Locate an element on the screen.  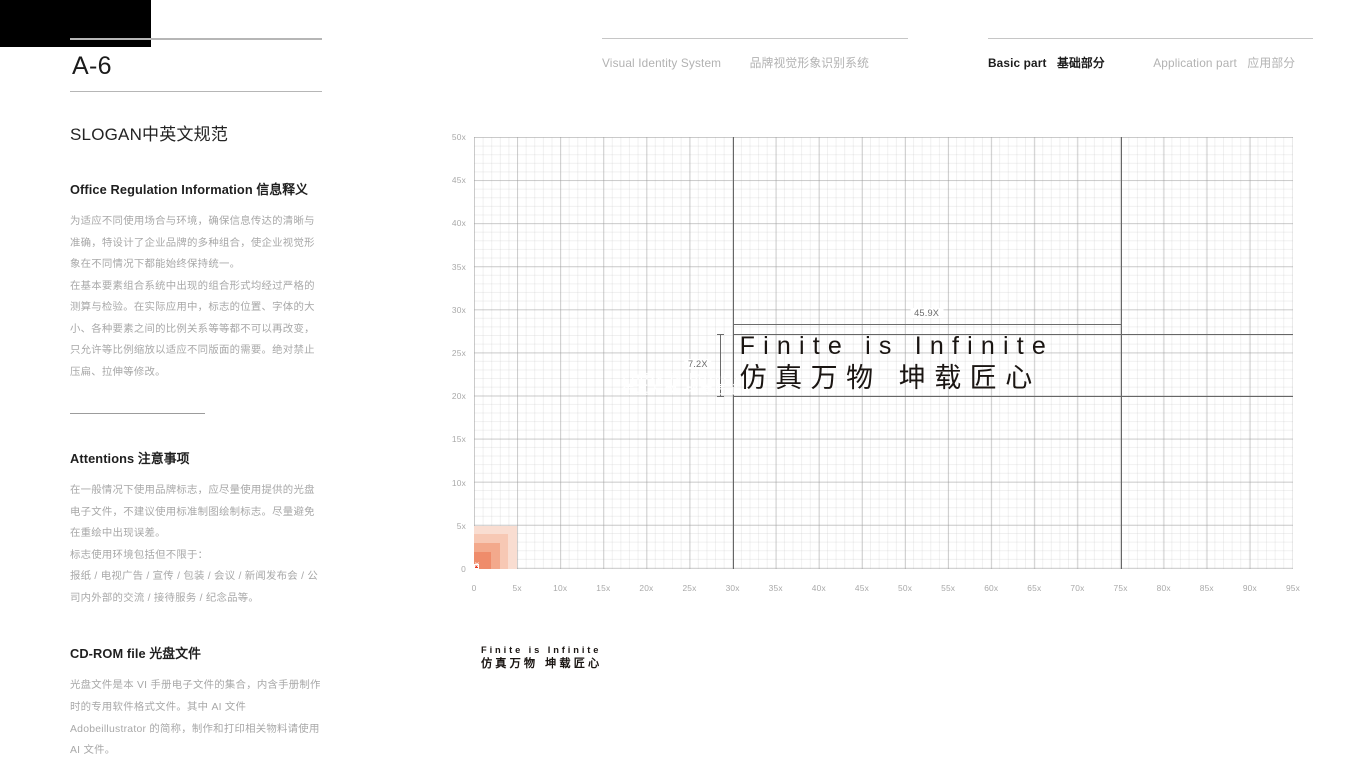
y-axis-tick-20x: 20x is located at coordinates (458, 396).